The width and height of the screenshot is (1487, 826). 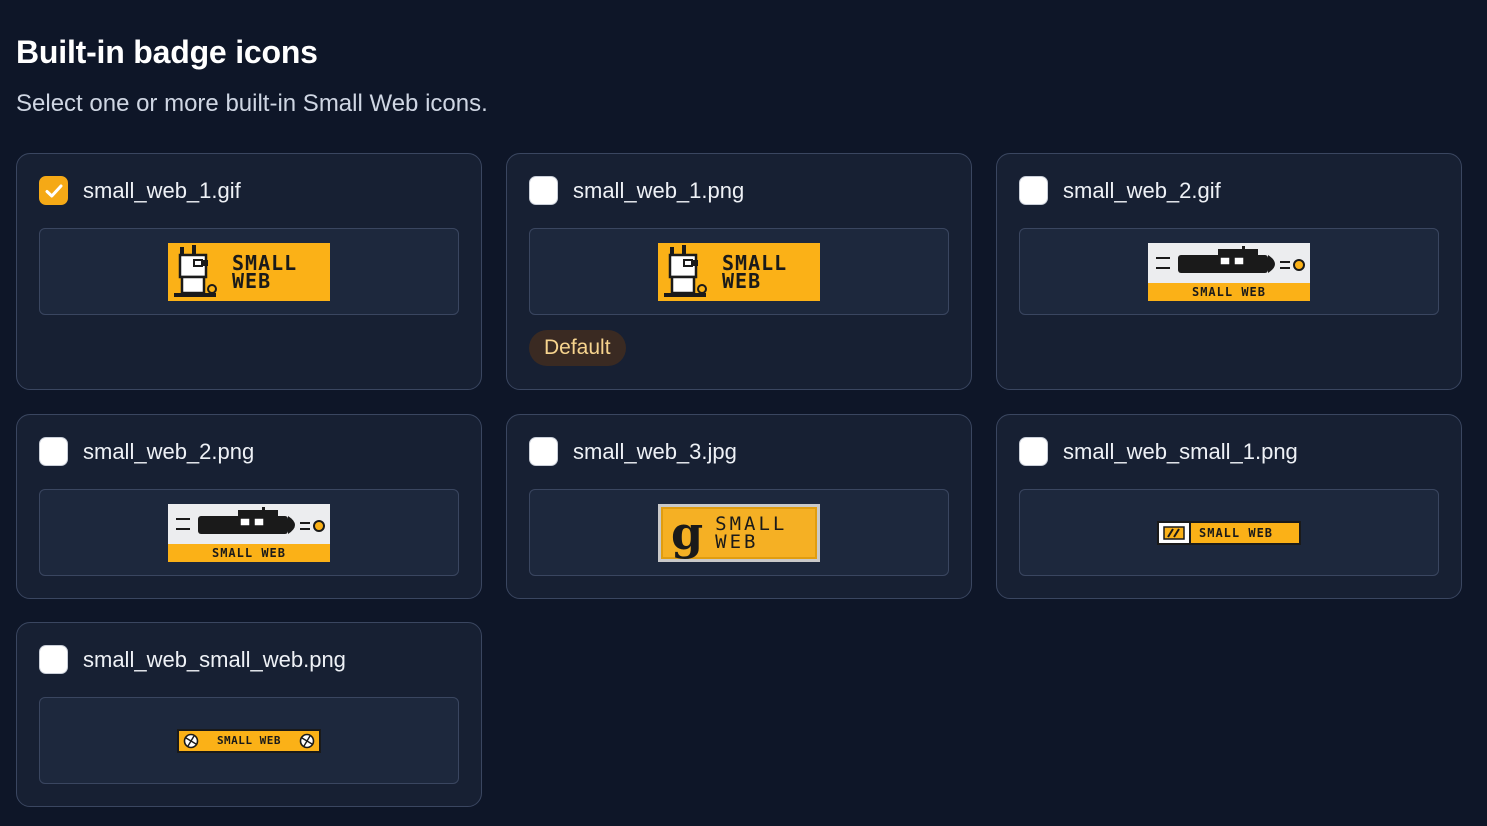 What do you see at coordinates (655, 451) in the screenshot?
I see `icon-file-name: small_web_3.jpg` at bounding box center [655, 451].